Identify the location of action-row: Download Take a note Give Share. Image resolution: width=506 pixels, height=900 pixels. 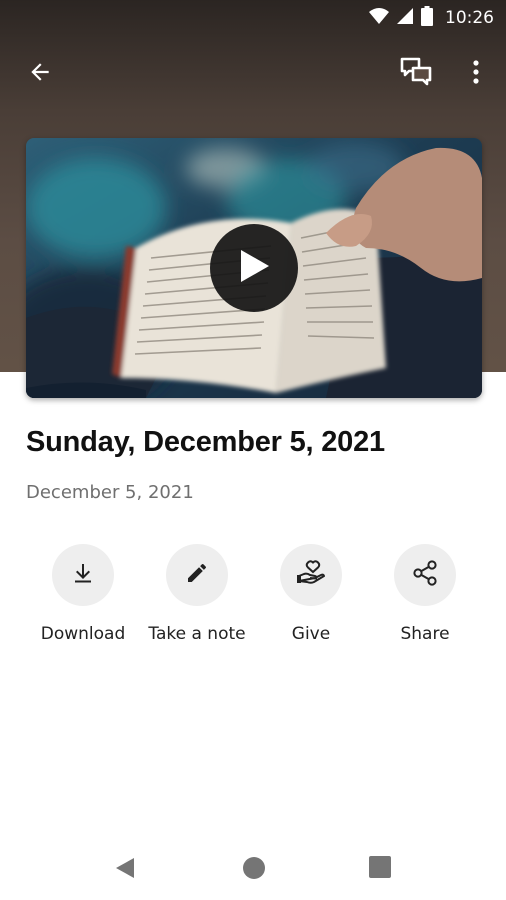
(253, 599).